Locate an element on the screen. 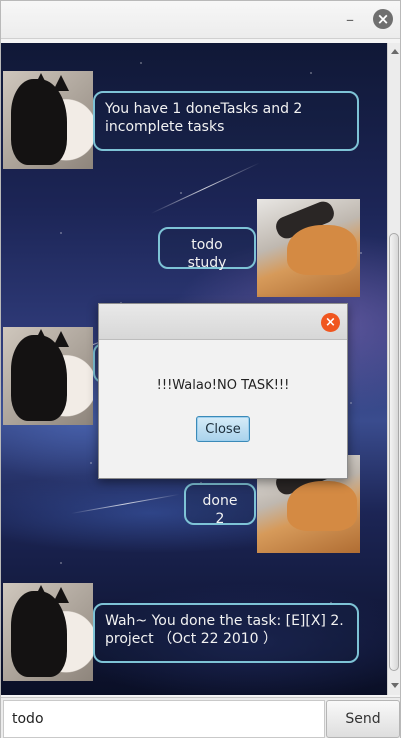 The image size is (401, 738). user-message-bubble: done 2 is located at coordinates (220, 505).